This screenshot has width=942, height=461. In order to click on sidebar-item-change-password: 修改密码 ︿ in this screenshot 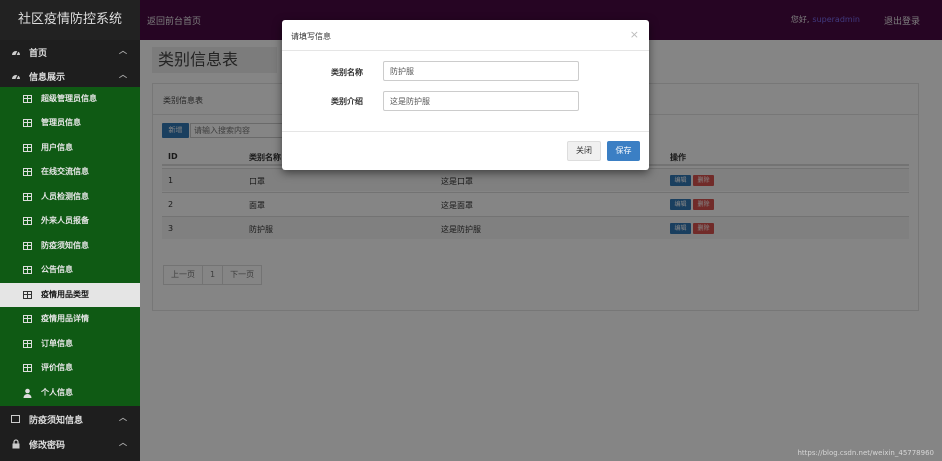, I will do `click(70, 444)`.